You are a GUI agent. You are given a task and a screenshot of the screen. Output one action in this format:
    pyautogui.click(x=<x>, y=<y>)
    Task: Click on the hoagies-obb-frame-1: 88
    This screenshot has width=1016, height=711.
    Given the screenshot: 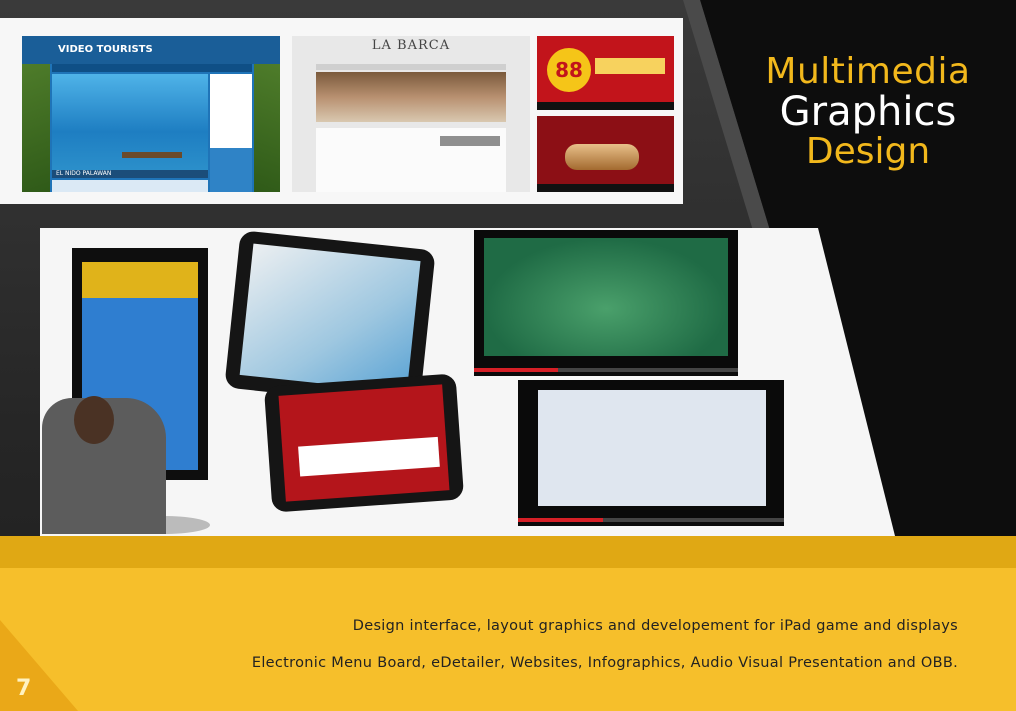 What is the action you would take?
    pyautogui.click(x=605, y=73)
    